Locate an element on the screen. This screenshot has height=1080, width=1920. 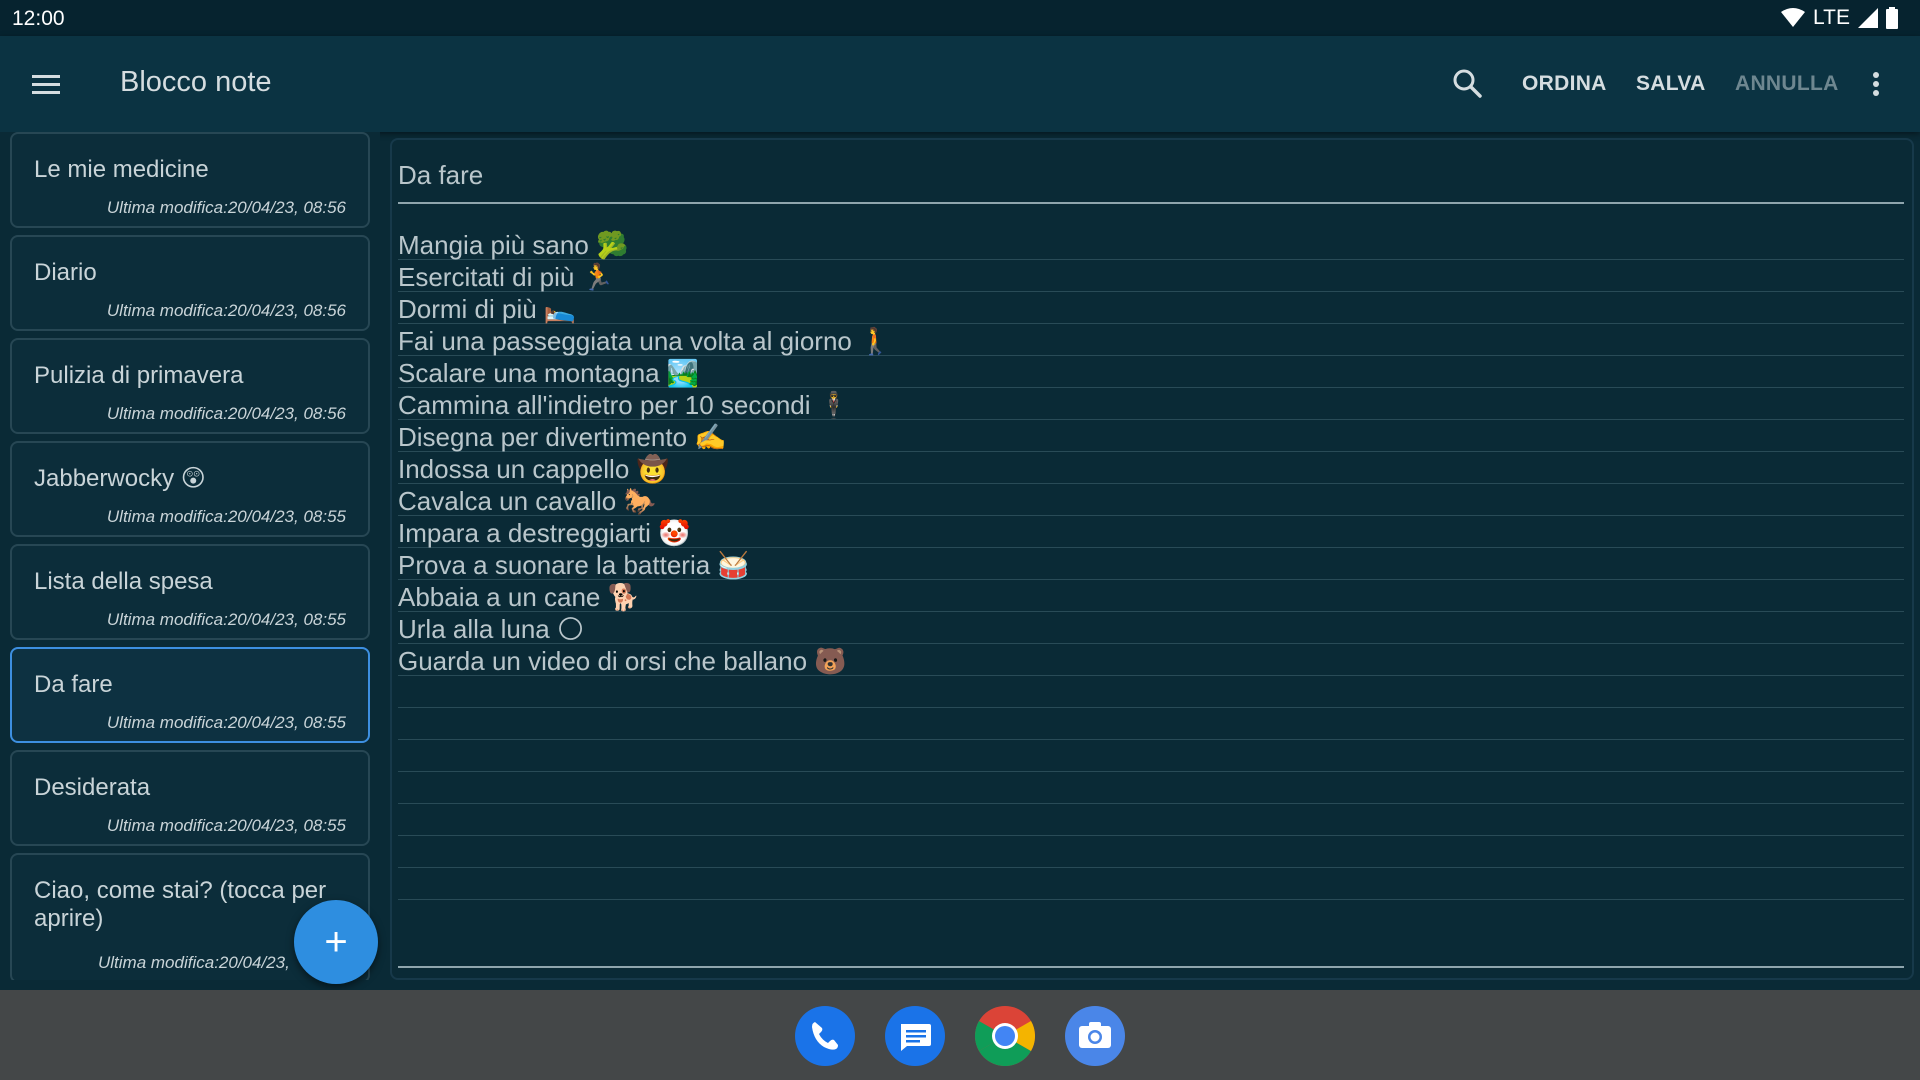
note-title: Pulizia di primavera is located at coordinates (139, 375).